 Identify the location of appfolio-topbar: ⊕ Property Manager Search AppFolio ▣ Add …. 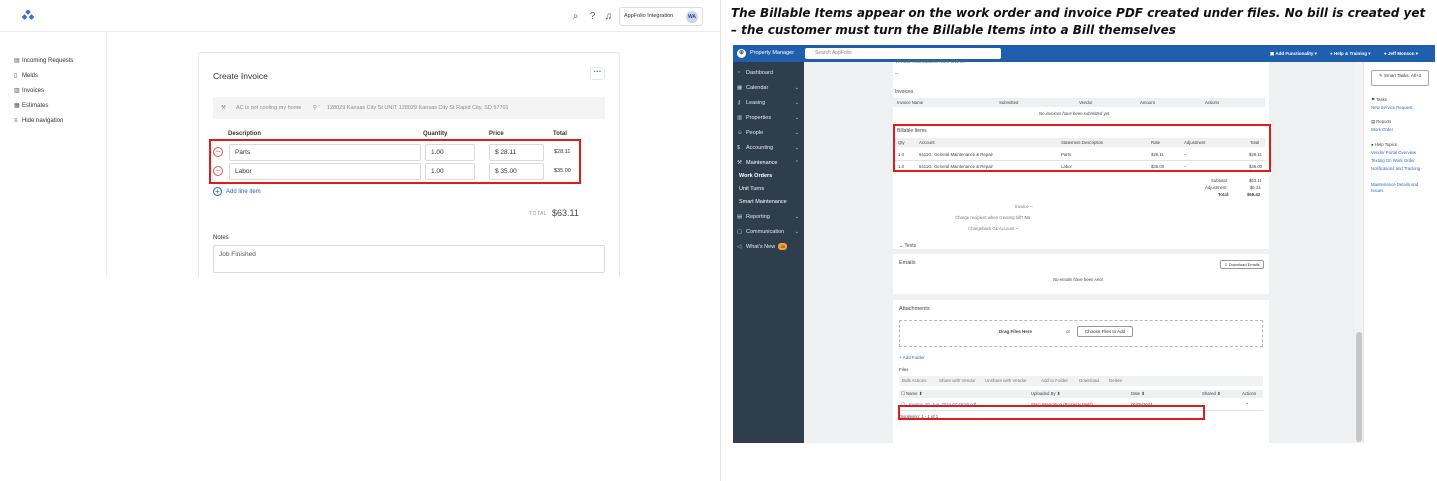
(1084, 53).